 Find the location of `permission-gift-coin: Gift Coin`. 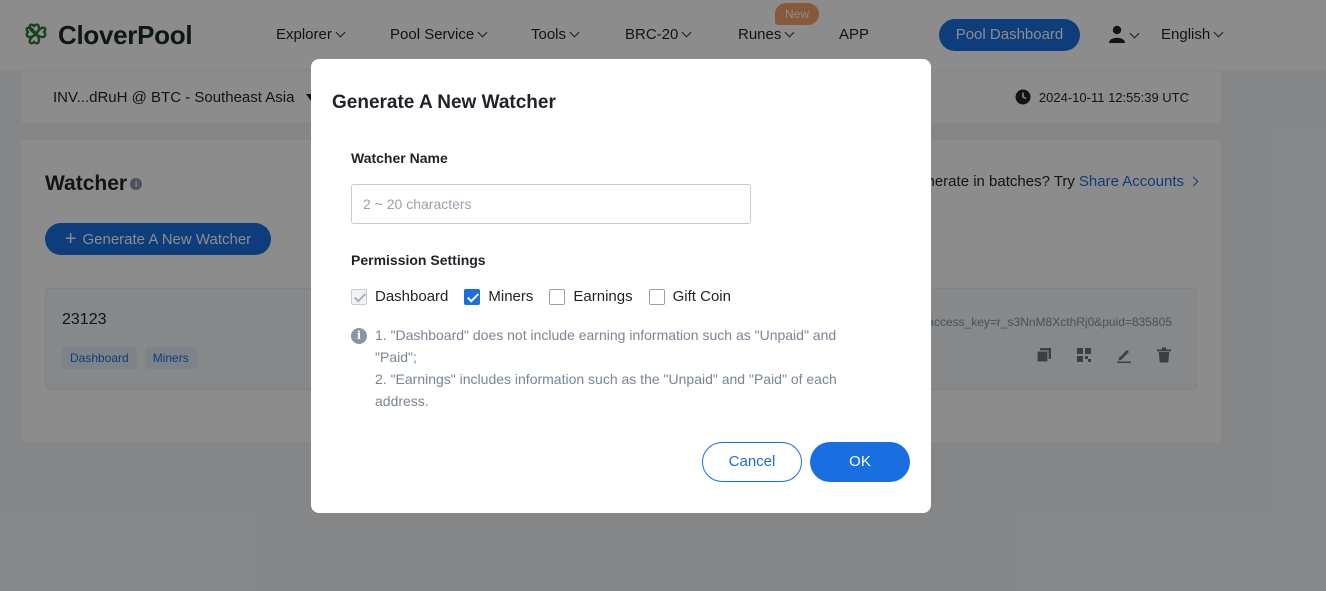

permission-gift-coin: Gift Coin is located at coordinates (689, 296).